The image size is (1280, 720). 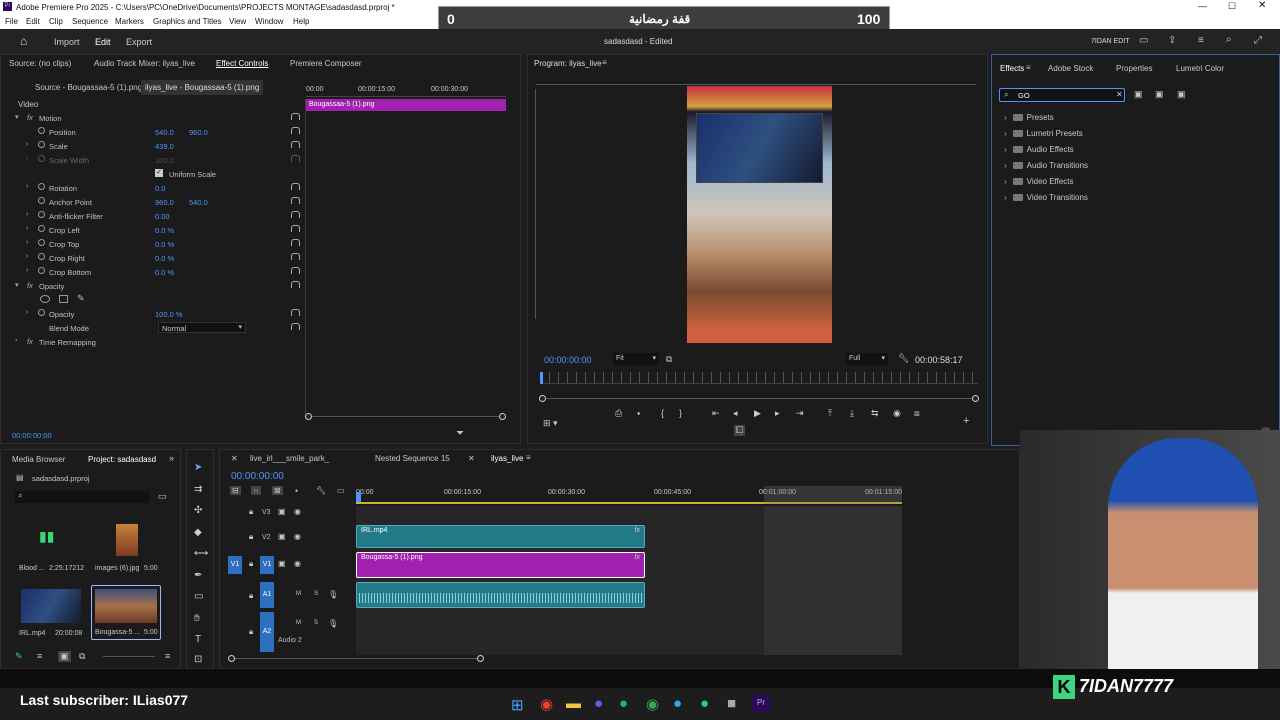 I want to click on snap-icon: ∩, so click(x=256, y=490).